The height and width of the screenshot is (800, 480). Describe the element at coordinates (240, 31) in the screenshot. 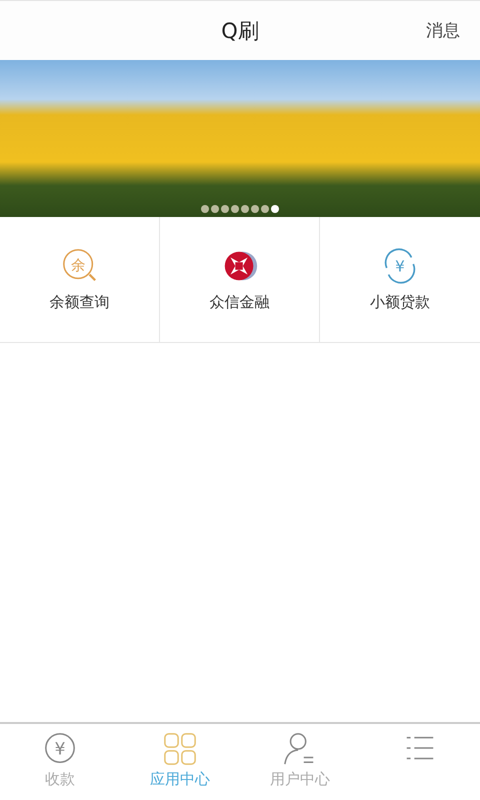

I see `page-title: Q刷` at that location.